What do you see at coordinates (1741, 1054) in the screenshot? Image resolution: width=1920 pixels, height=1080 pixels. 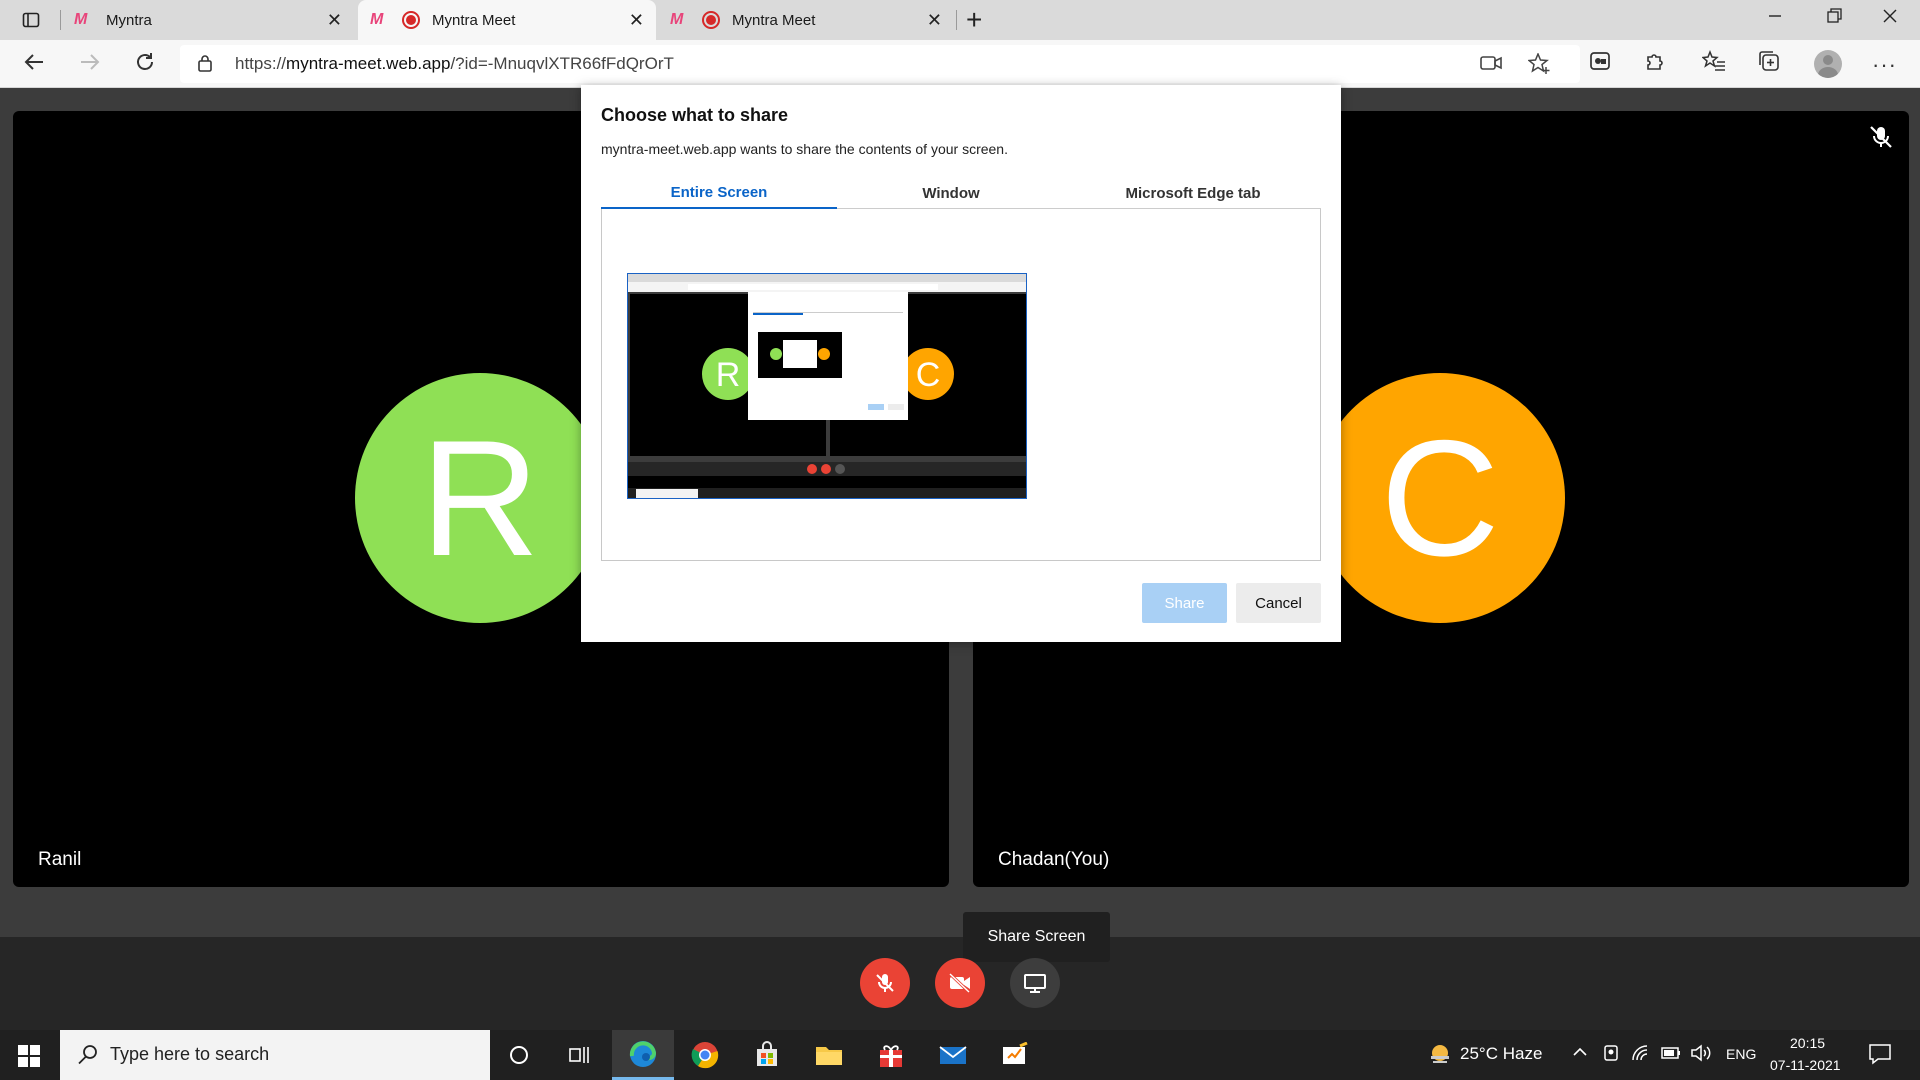 I see `input-language: ENG` at bounding box center [1741, 1054].